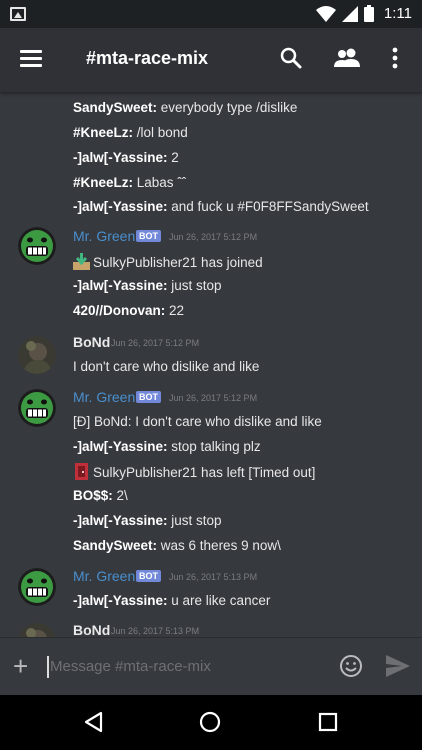 The image size is (422, 750). I want to click on emoji-icon, so click(351, 666).